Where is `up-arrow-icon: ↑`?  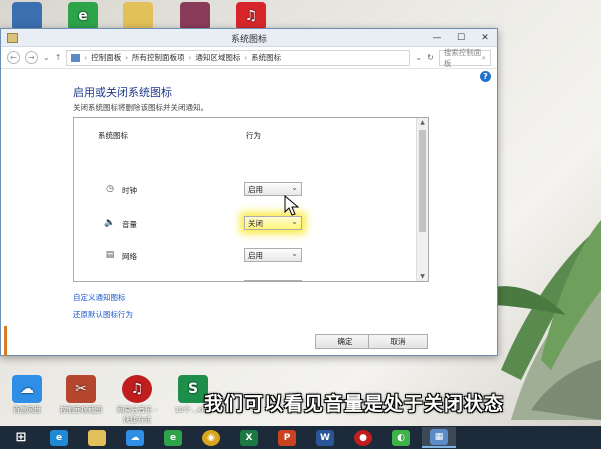
up-arrow-icon: ↑ is located at coordinates (58, 57).